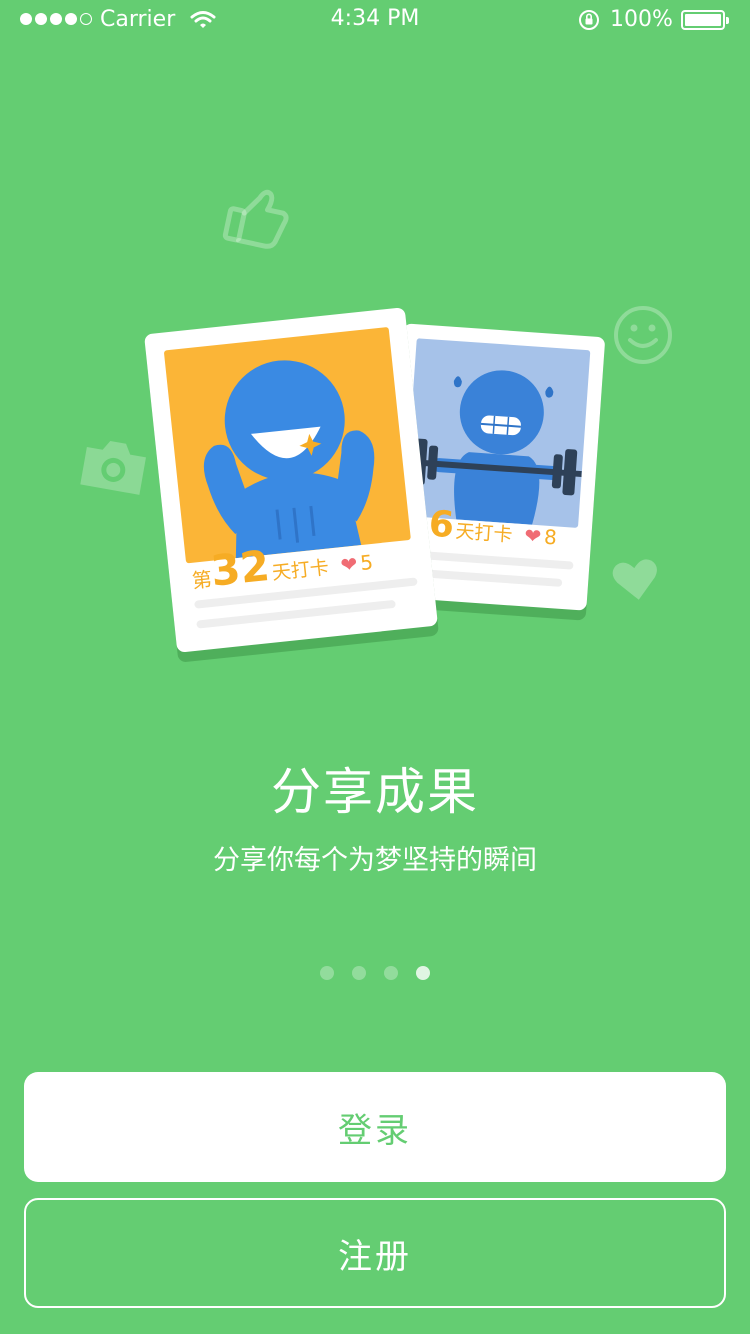  I want to click on register-button: 注册, so click(375, 1253).